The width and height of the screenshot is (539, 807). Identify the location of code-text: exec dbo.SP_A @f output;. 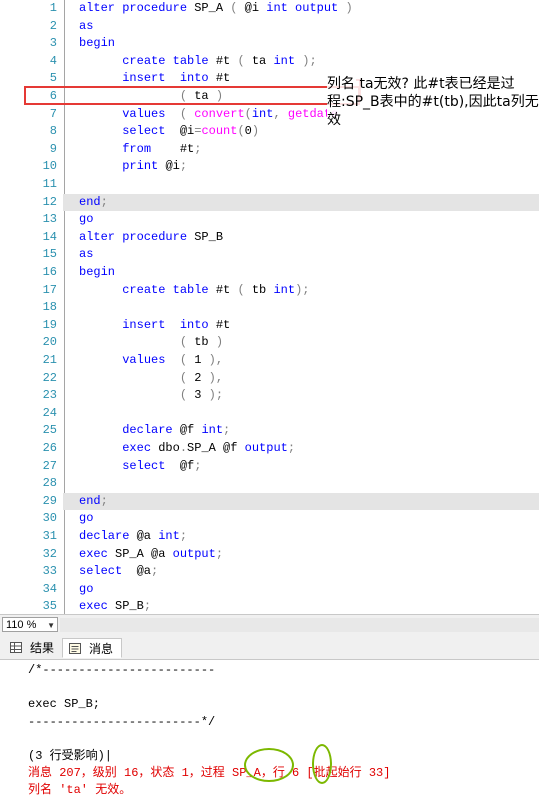
(187, 449).